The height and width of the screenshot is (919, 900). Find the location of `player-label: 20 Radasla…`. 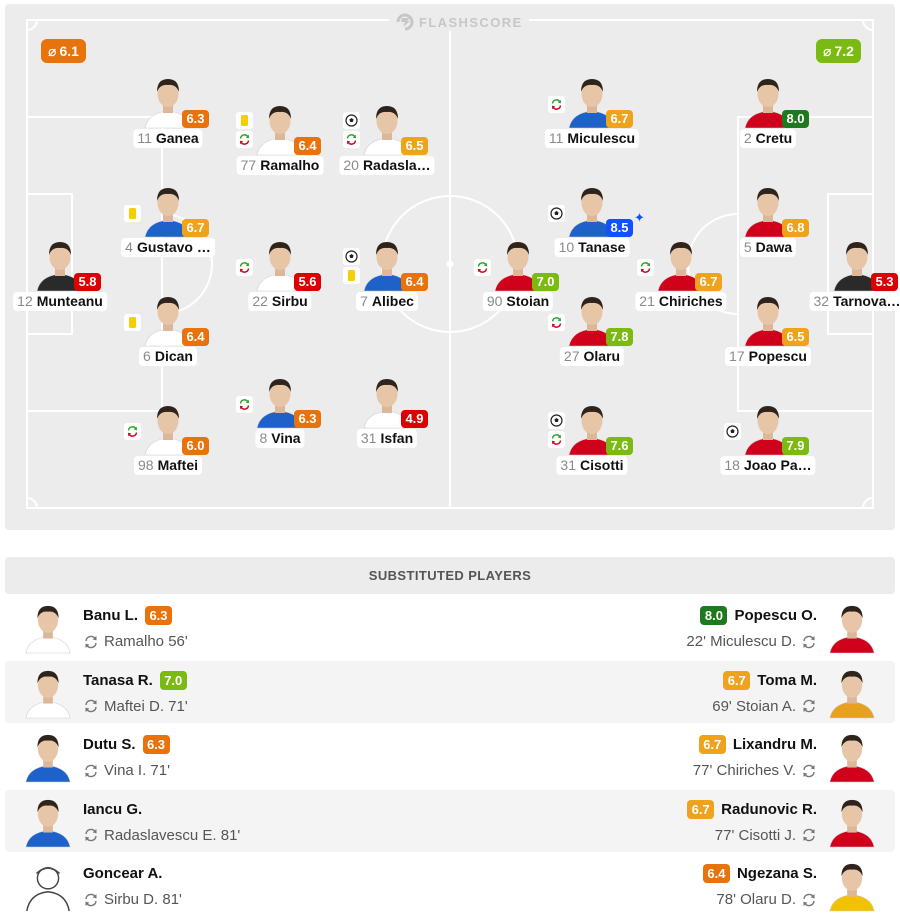

player-label: 20 Radasla… is located at coordinates (387, 165).